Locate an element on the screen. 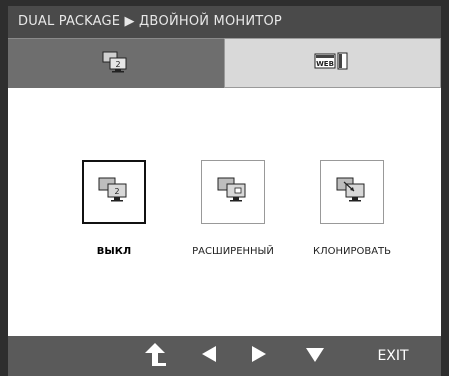 This screenshot has width=449, height=376. tab-bar: 2 WEB is located at coordinates (224, 63).